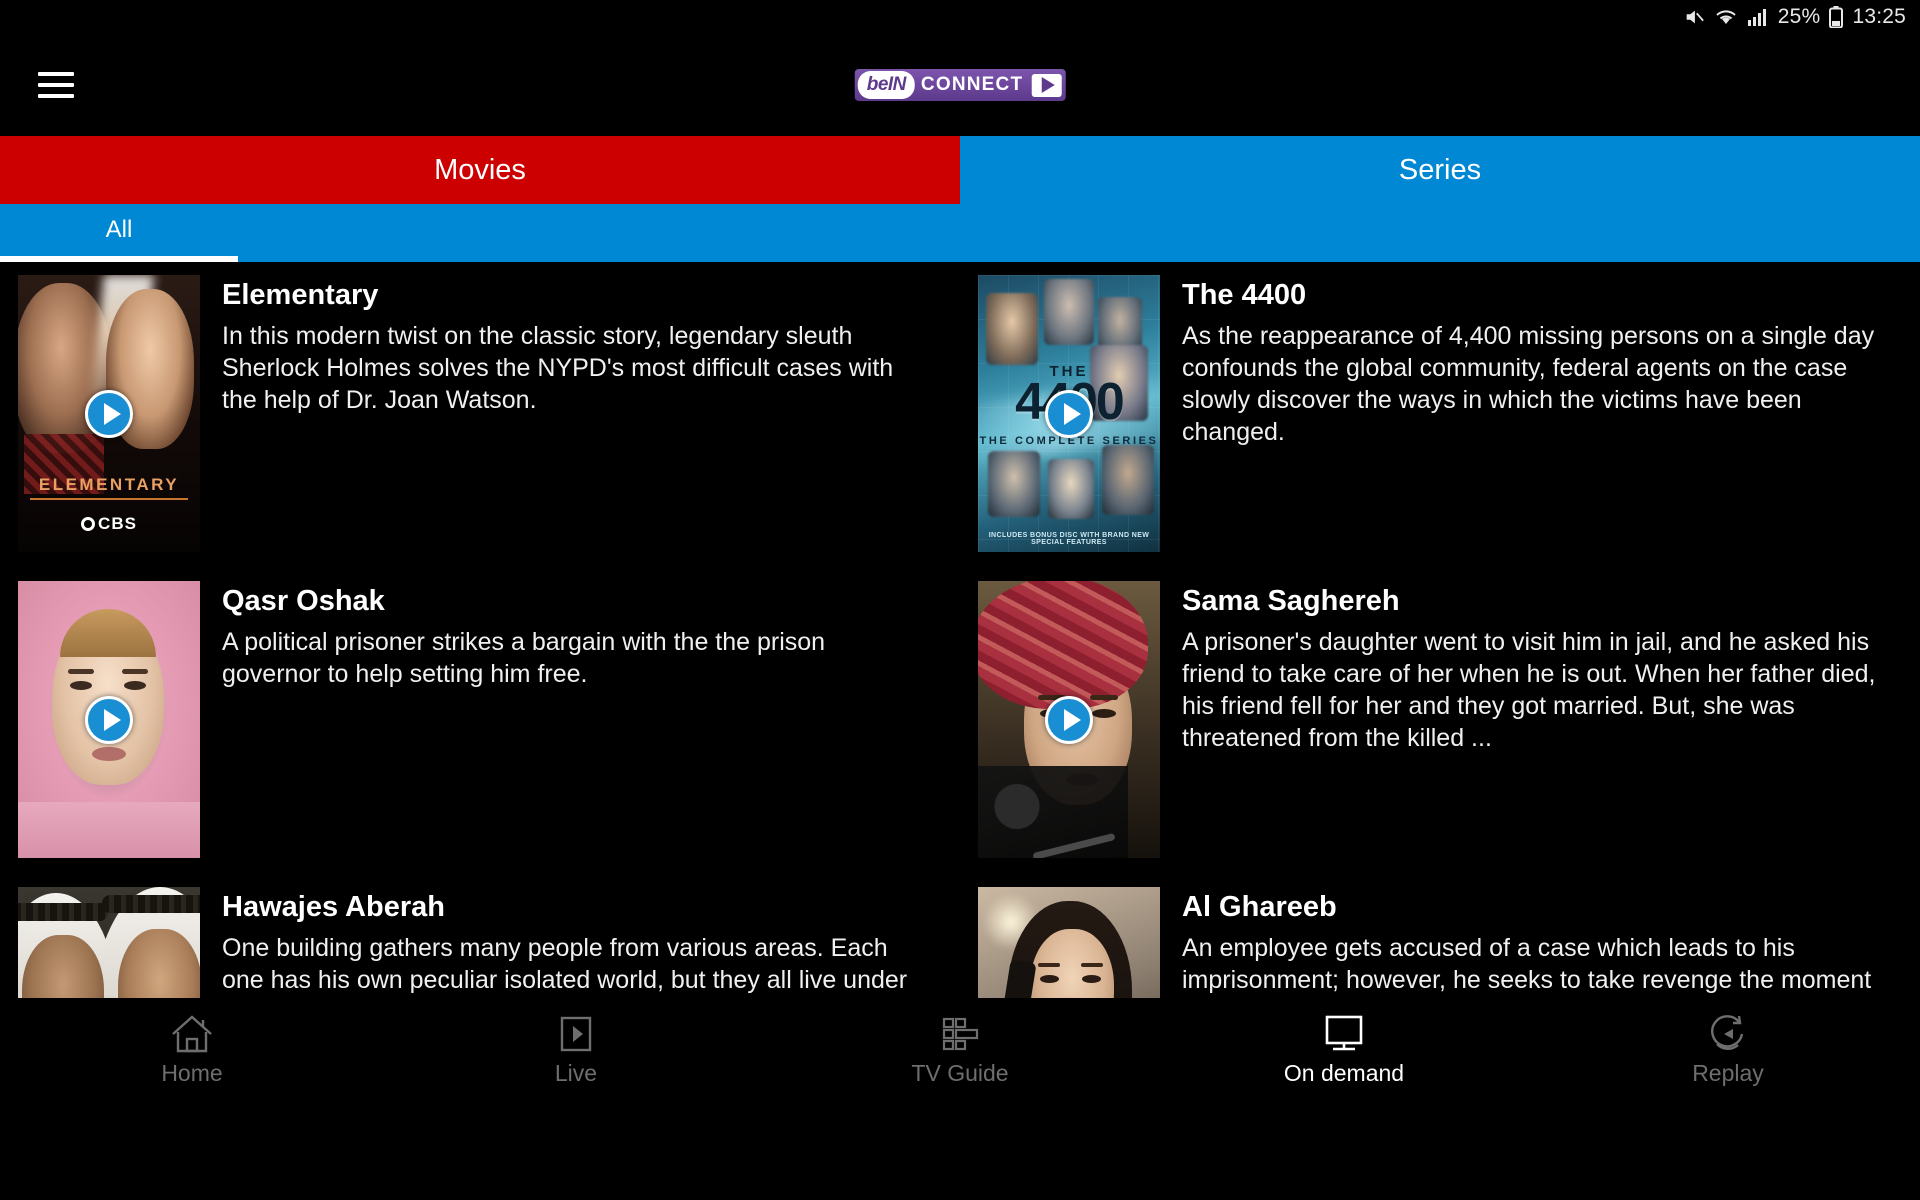 This screenshot has height=1200, width=1920. What do you see at coordinates (192, 1073) in the screenshot?
I see `nav-item-home-label: Home` at bounding box center [192, 1073].